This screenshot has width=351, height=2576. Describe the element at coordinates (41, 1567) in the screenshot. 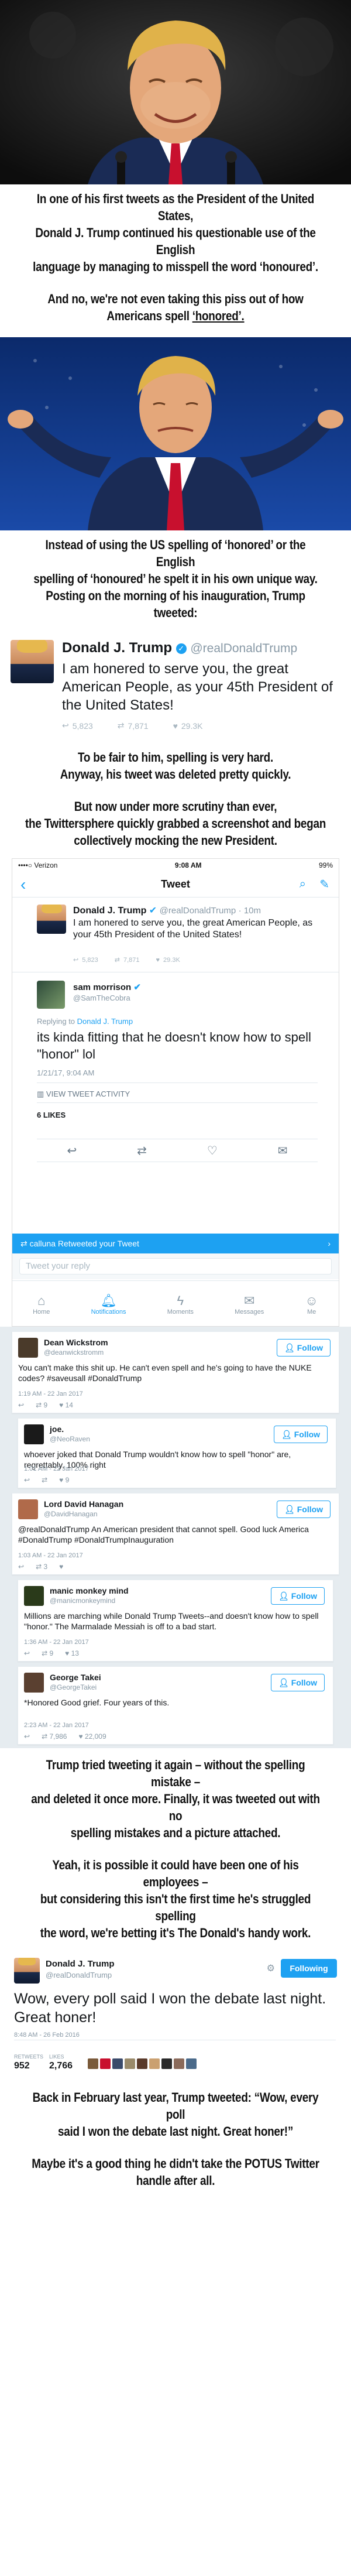

I see `retweet-count: ⇄ 3` at that location.